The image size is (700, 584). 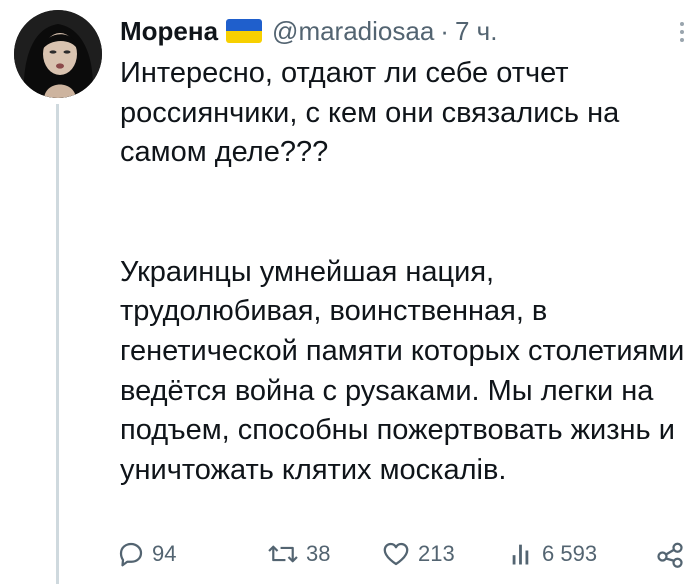 I want to click on author-name: Морена, so click(x=169, y=31).